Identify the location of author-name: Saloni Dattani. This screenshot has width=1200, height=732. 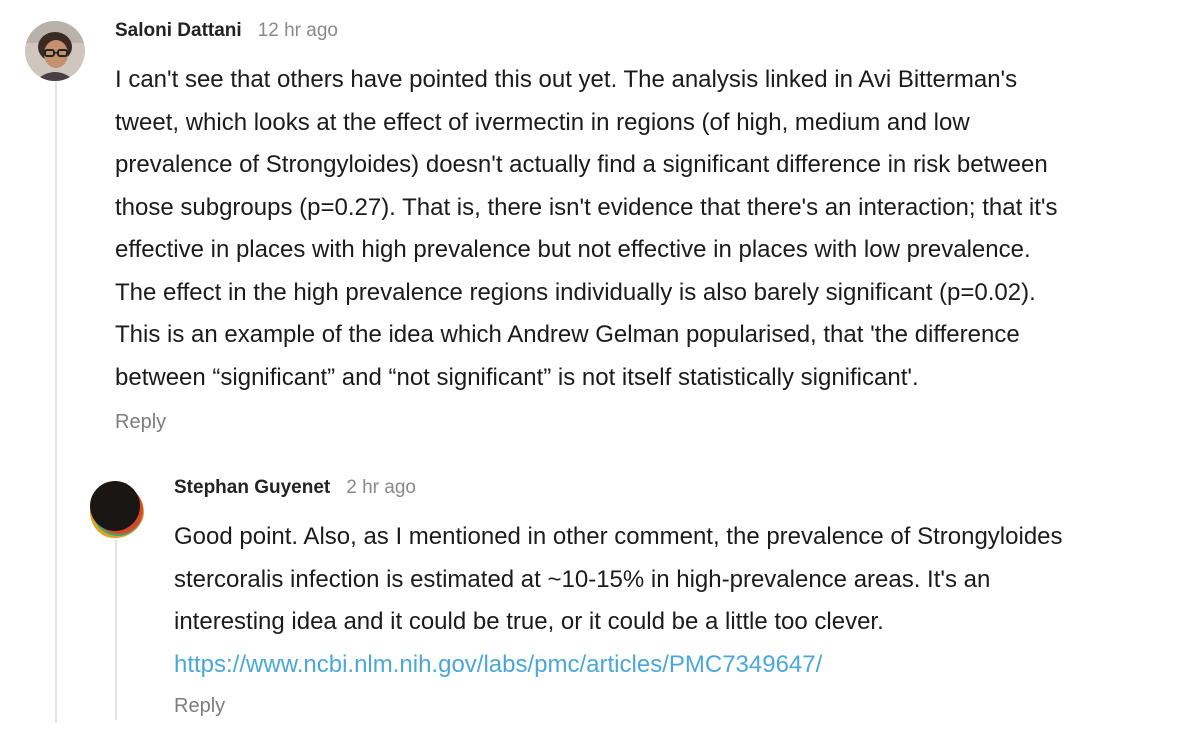
(178, 31).